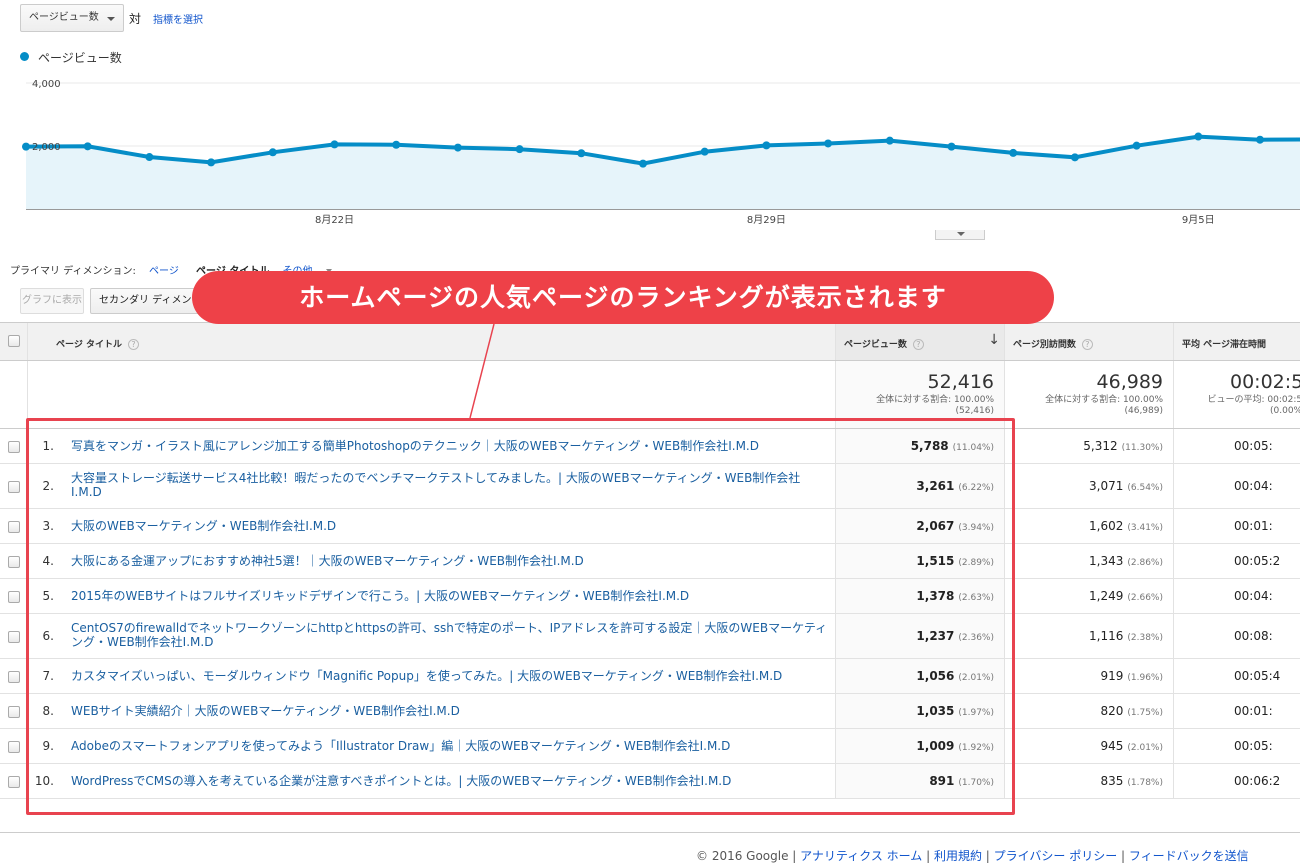 This screenshot has width=1300, height=867. What do you see at coordinates (1145, 563) in the screenshot?
I see `row-unique-pct: (2.86%)` at bounding box center [1145, 563].